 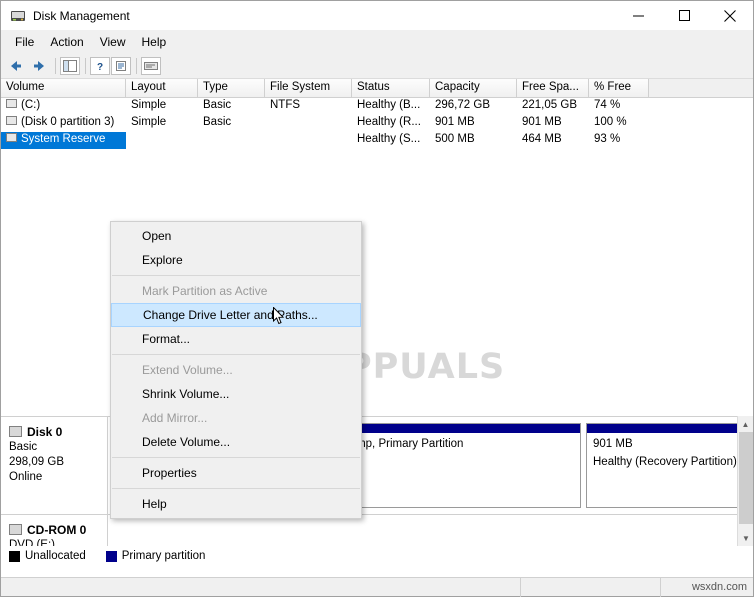 I want to click on cell-layout, so click(x=162, y=140).